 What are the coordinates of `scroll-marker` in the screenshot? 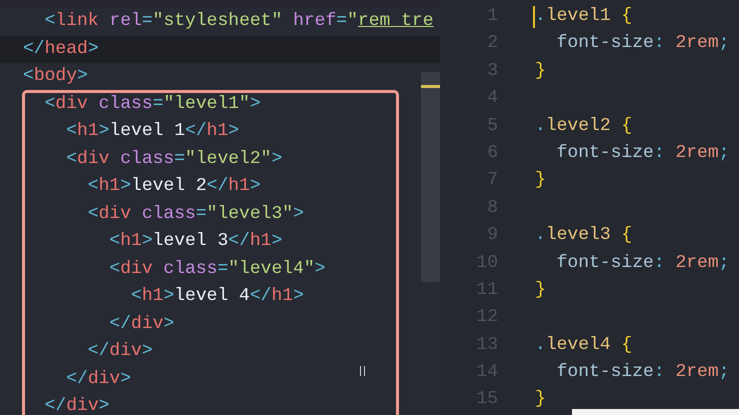 It's located at (430, 86).